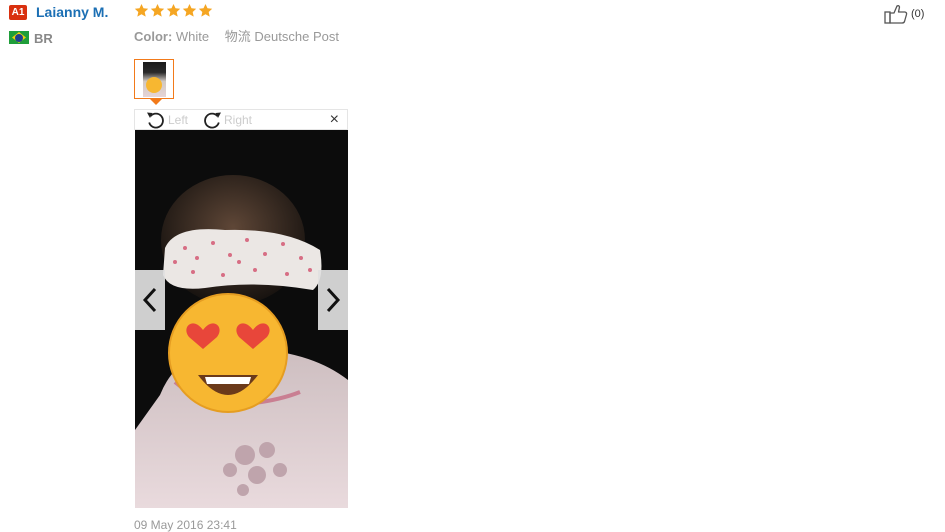 The height and width of the screenshot is (532, 945). I want to click on chevron-right-icon, so click(333, 300).